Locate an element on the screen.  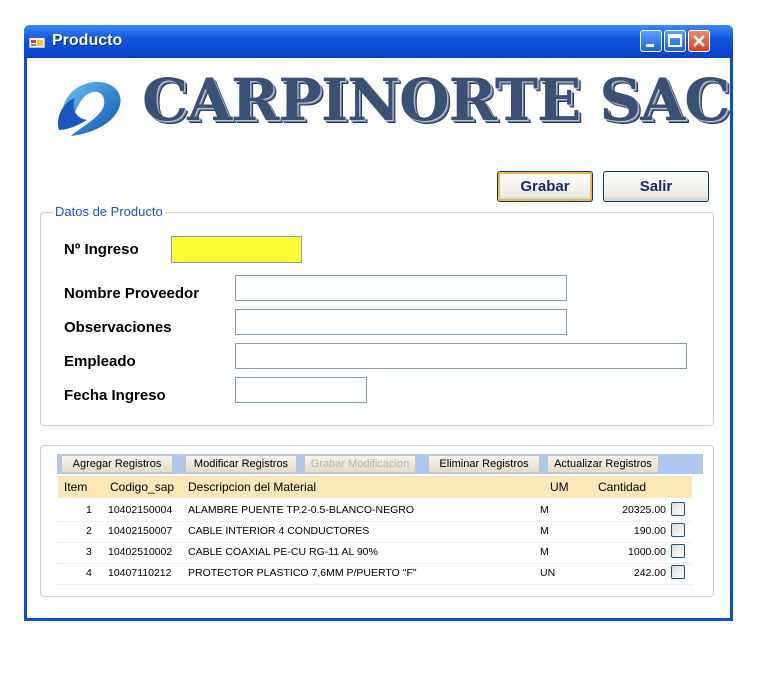
window-title: Producto is located at coordinates (87, 40).